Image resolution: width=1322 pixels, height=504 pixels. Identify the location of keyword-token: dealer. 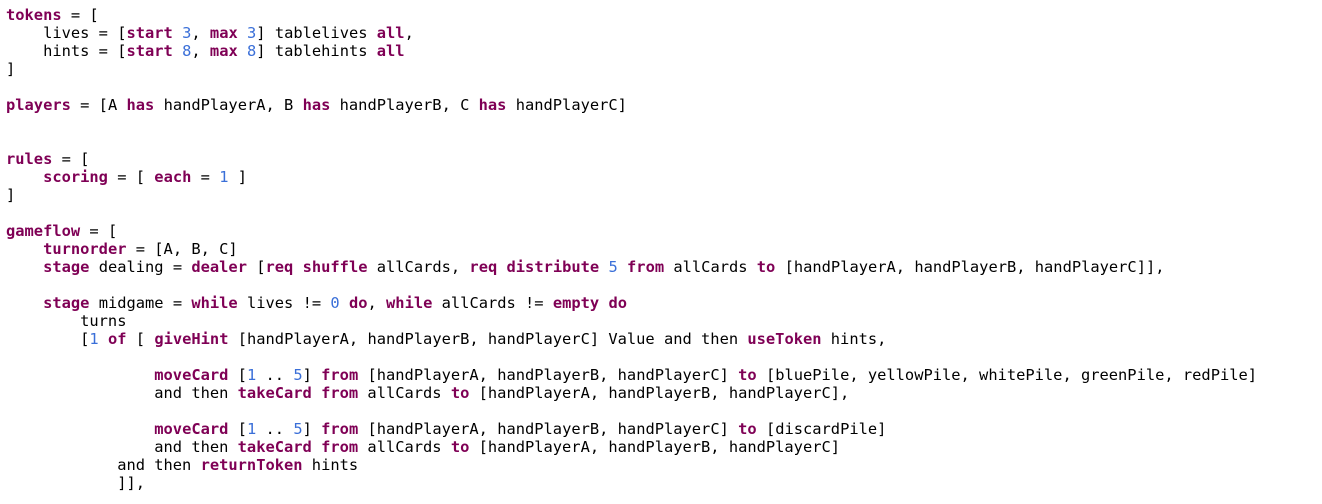
(219, 267).